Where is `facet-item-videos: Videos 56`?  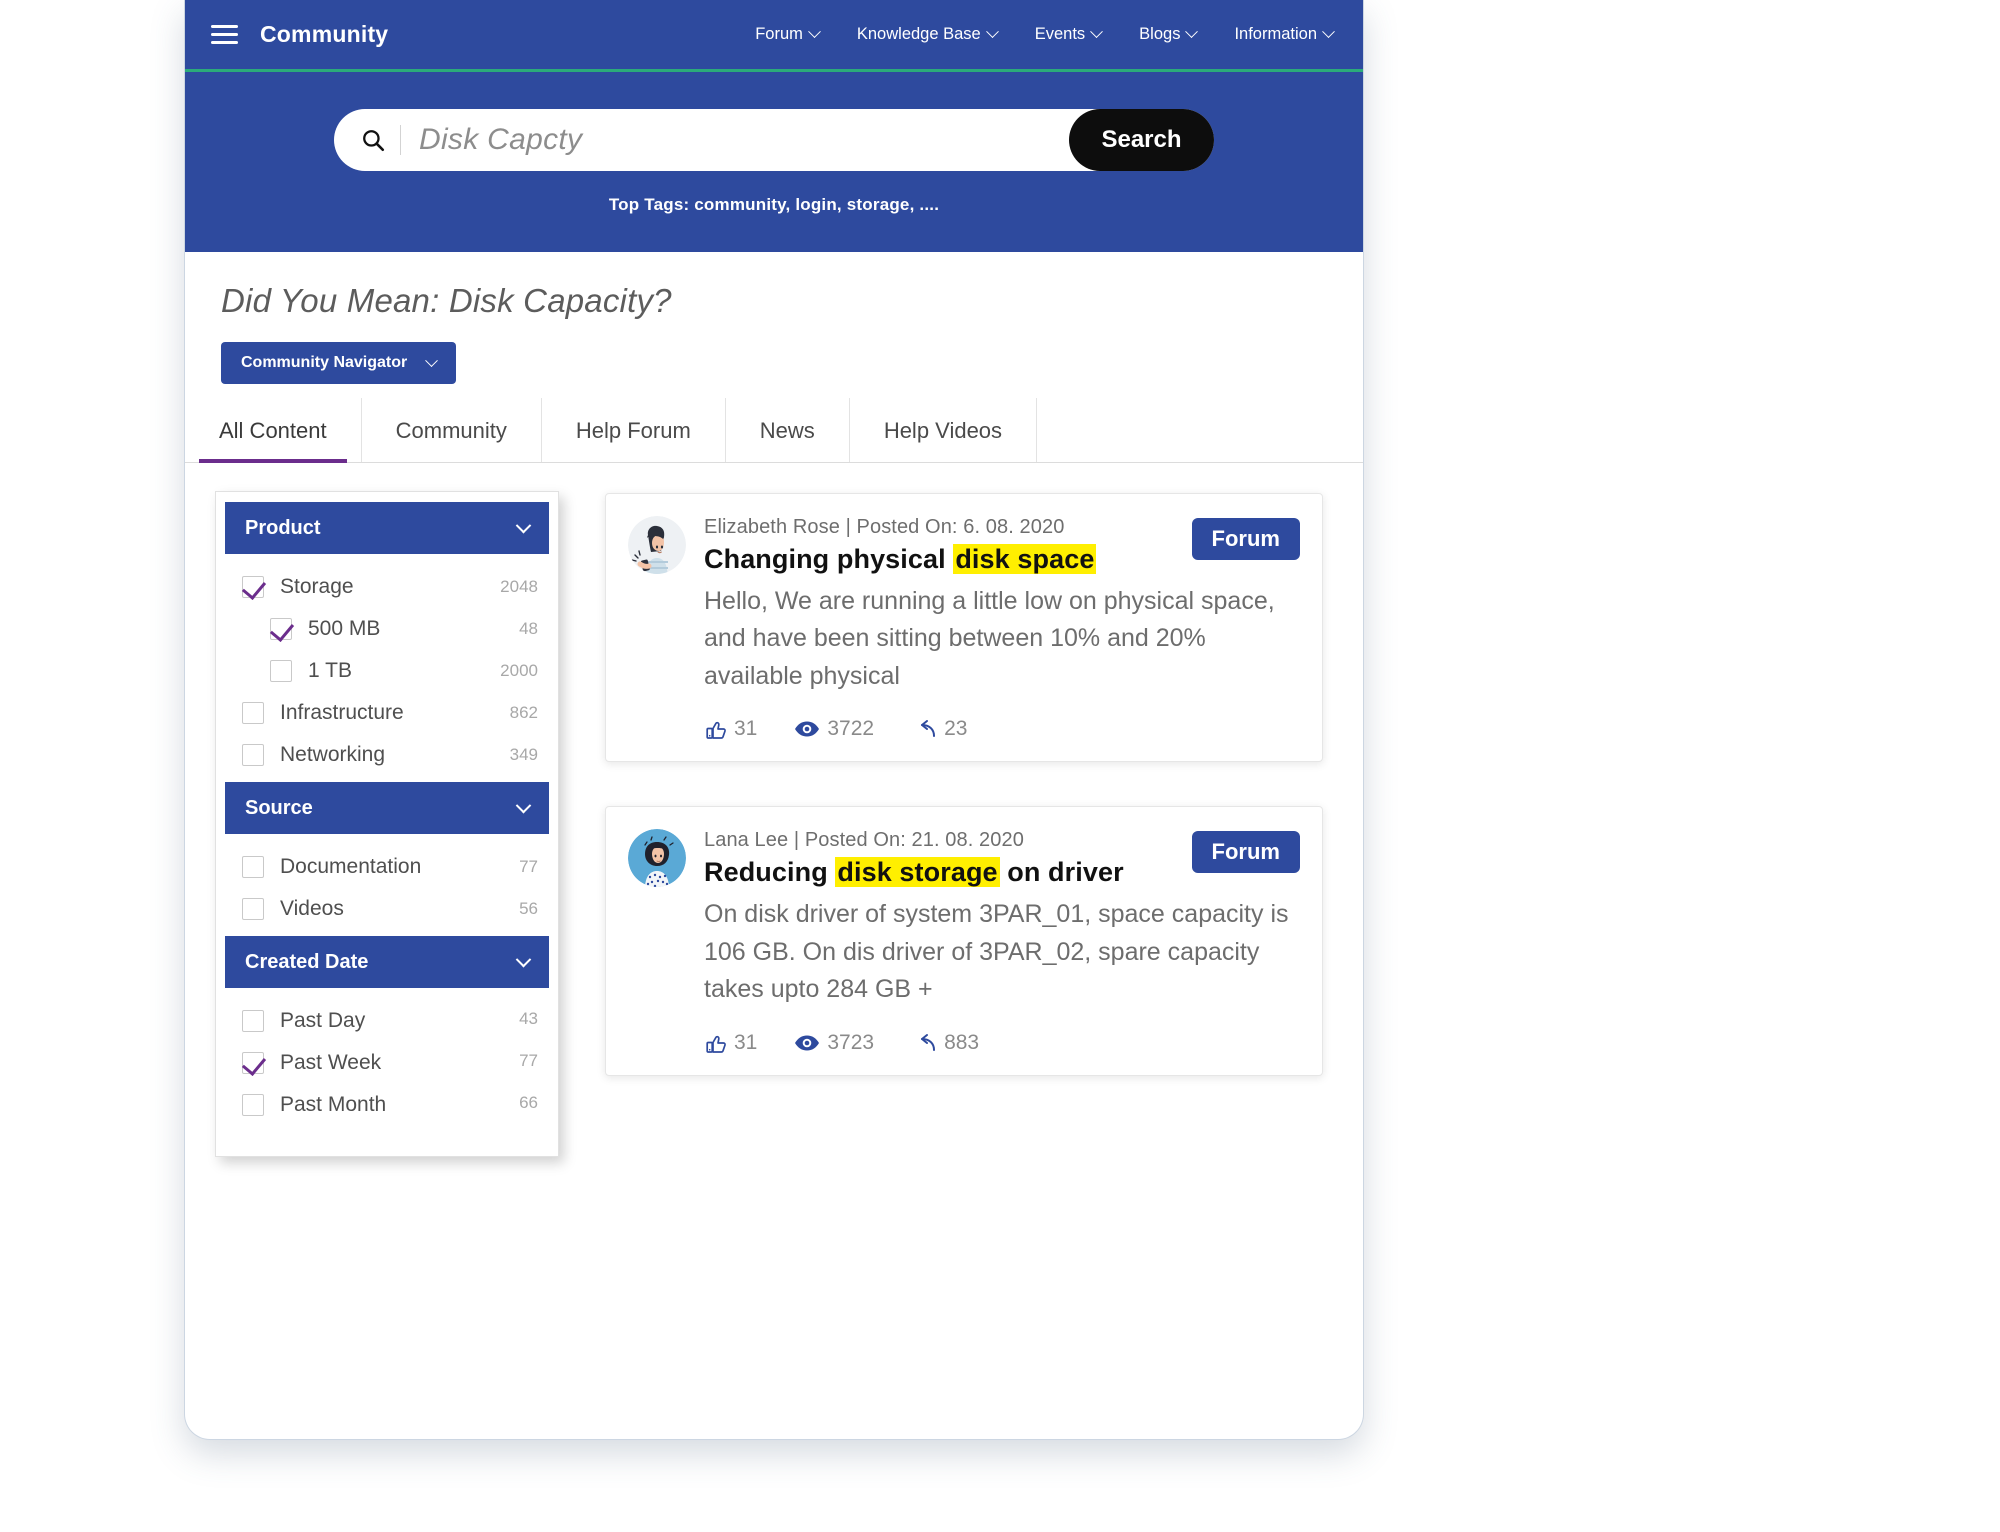 facet-item-videos: Videos 56 is located at coordinates (390, 909).